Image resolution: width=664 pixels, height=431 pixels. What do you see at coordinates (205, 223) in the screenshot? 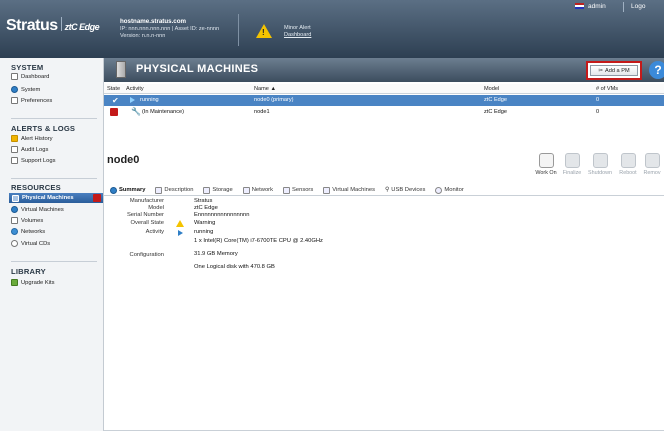
I see `overall-state-value: Warning` at bounding box center [205, 223].